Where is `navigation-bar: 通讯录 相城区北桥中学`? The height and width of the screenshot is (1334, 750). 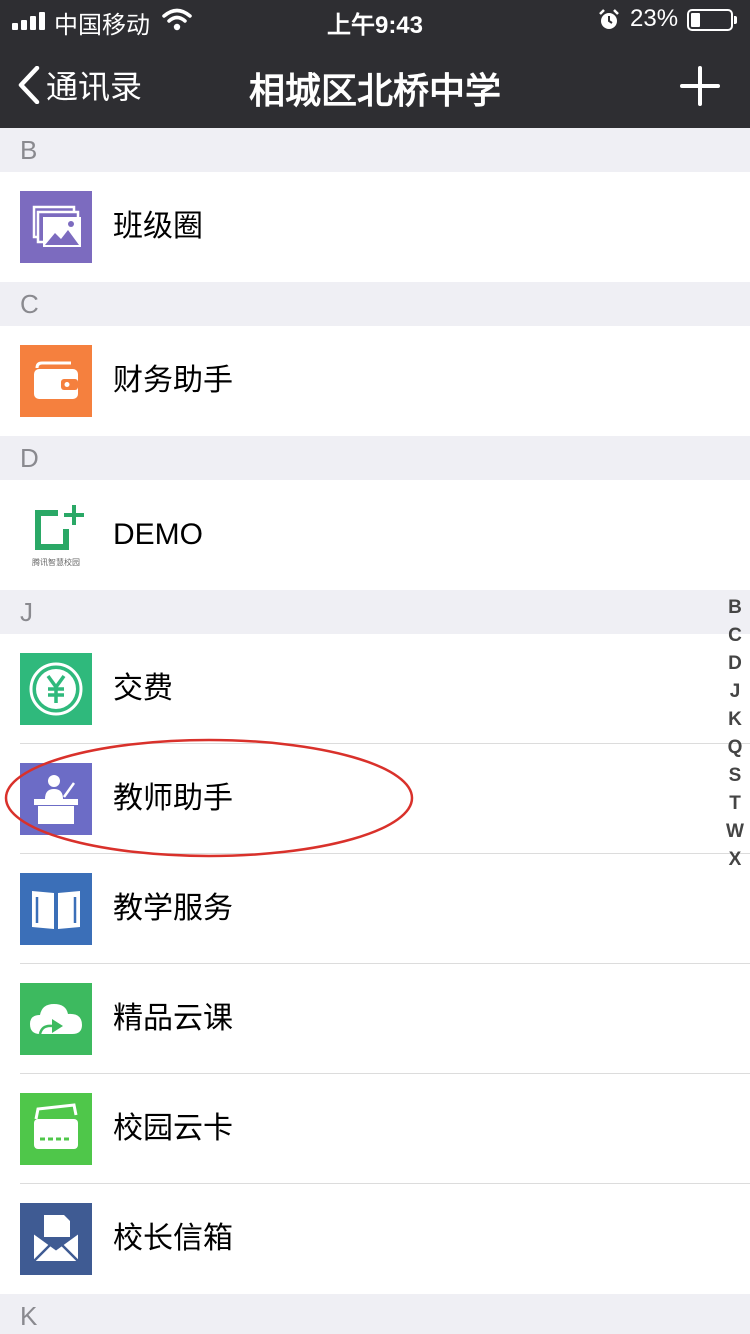 navigation-bar: 通讯录 相城区北桥中学 is located at coordinates (375, 84).